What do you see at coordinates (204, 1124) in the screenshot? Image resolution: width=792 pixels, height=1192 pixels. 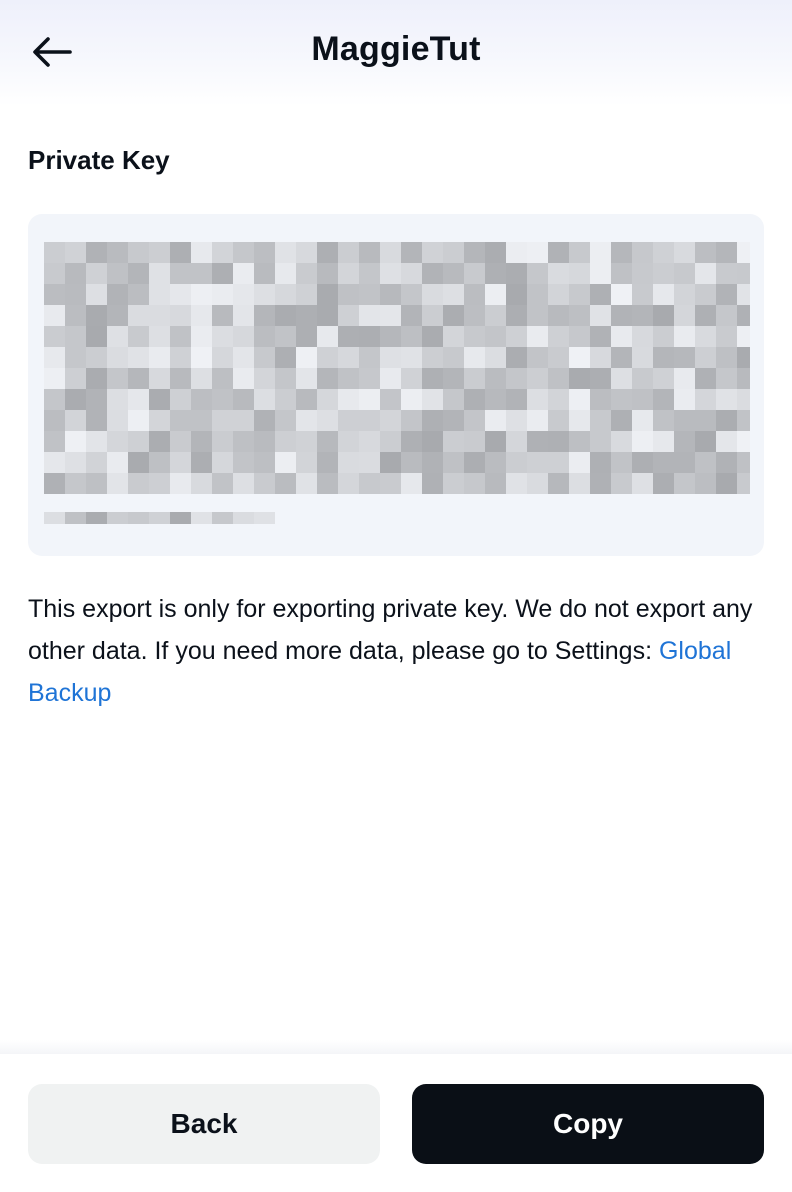 I see `back-button: Back` at bounding box center [204, 1124].